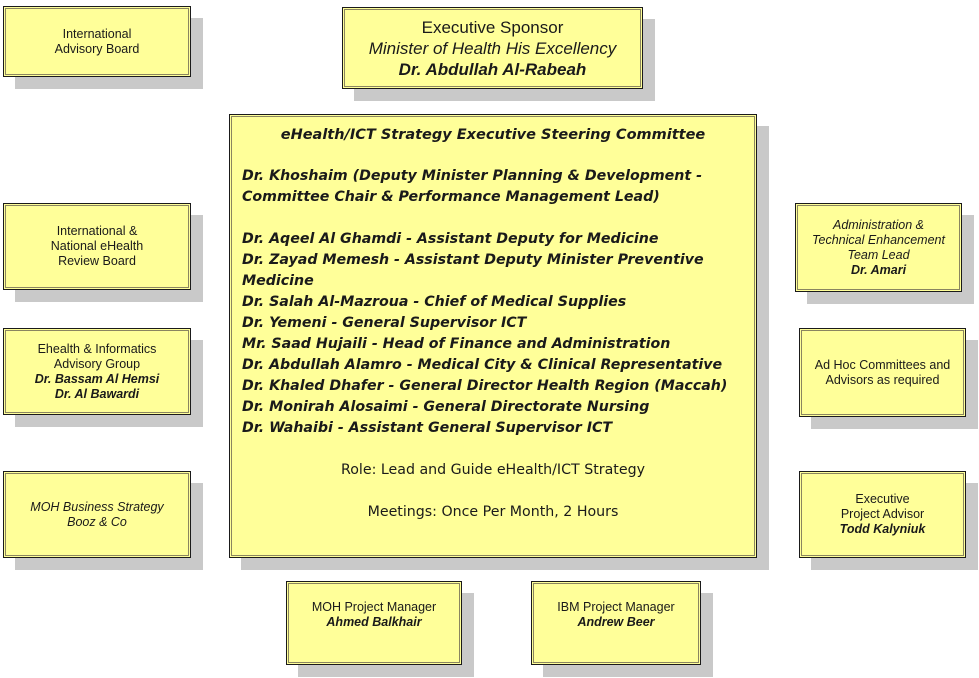 This screenshot has width=979, height=678. I want to click on sponsor-name: Dr. Abdullah Al-Rabeah, so click(492, 69).